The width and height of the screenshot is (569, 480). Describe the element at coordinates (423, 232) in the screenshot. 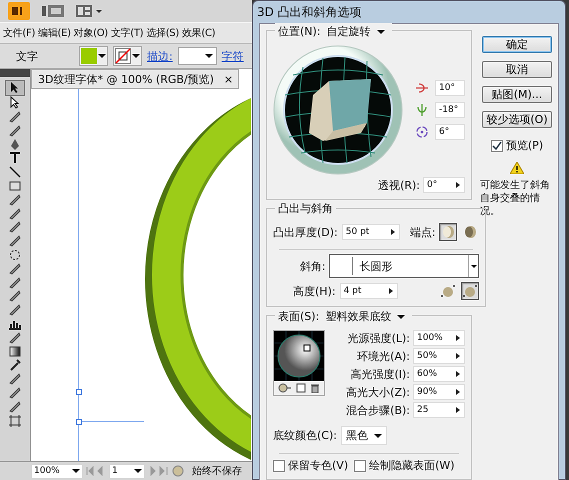

I see `cap-label: 端点:` at that location.